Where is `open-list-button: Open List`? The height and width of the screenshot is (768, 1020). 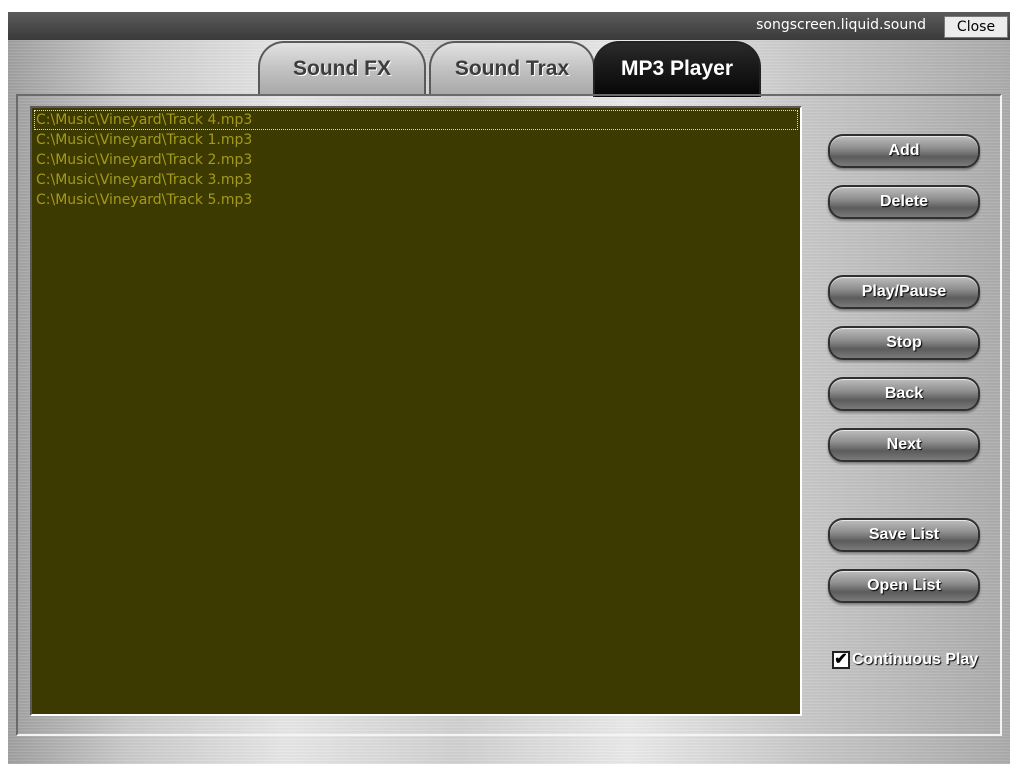
open-list-button: Open List is located at coordinates (904, 586).